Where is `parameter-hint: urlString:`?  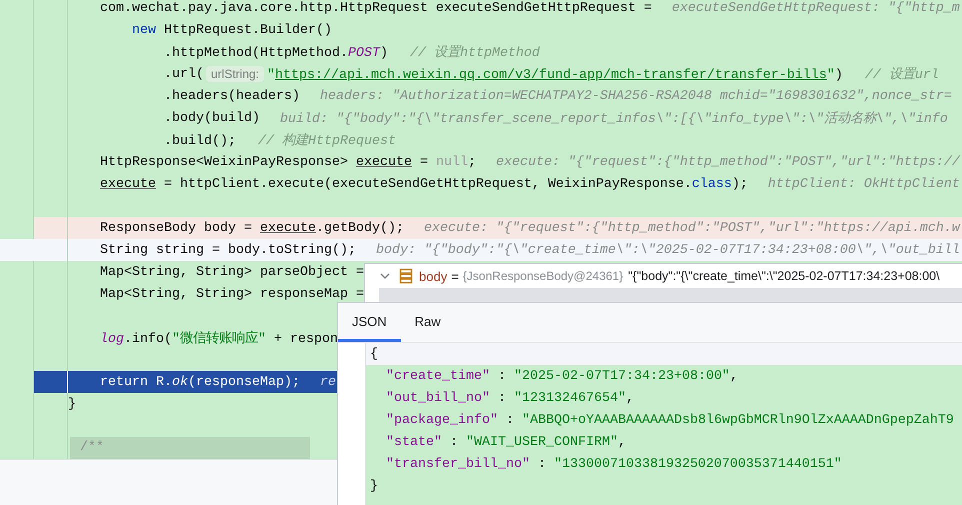
parameter-hint: urlString: is located at coordinates (235, 74).